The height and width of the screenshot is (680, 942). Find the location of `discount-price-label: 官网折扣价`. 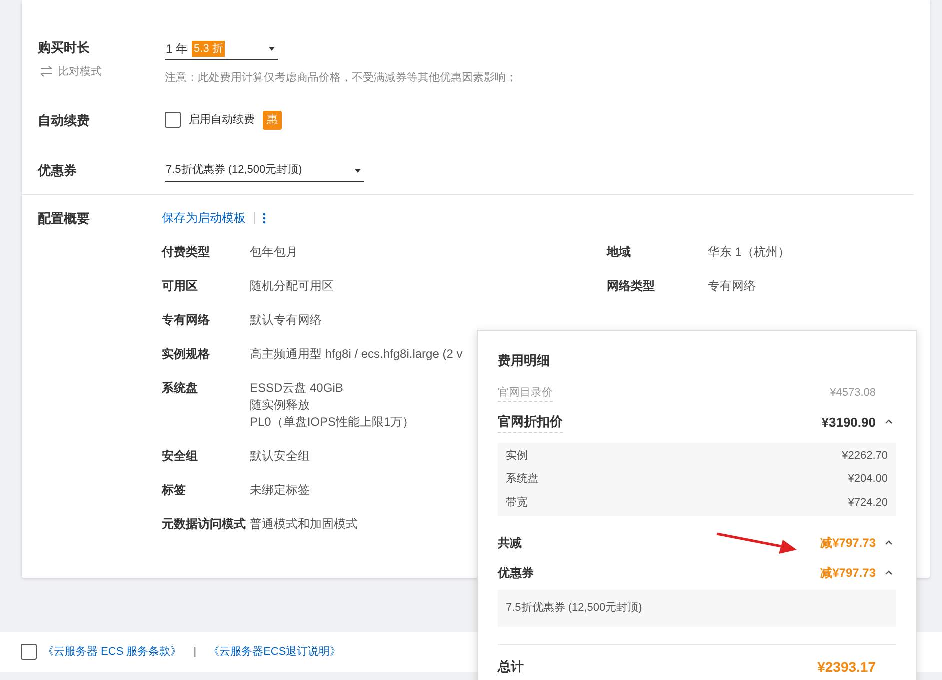

discount-price-label: 官网折扣价 is located at coordinates (530, 422).